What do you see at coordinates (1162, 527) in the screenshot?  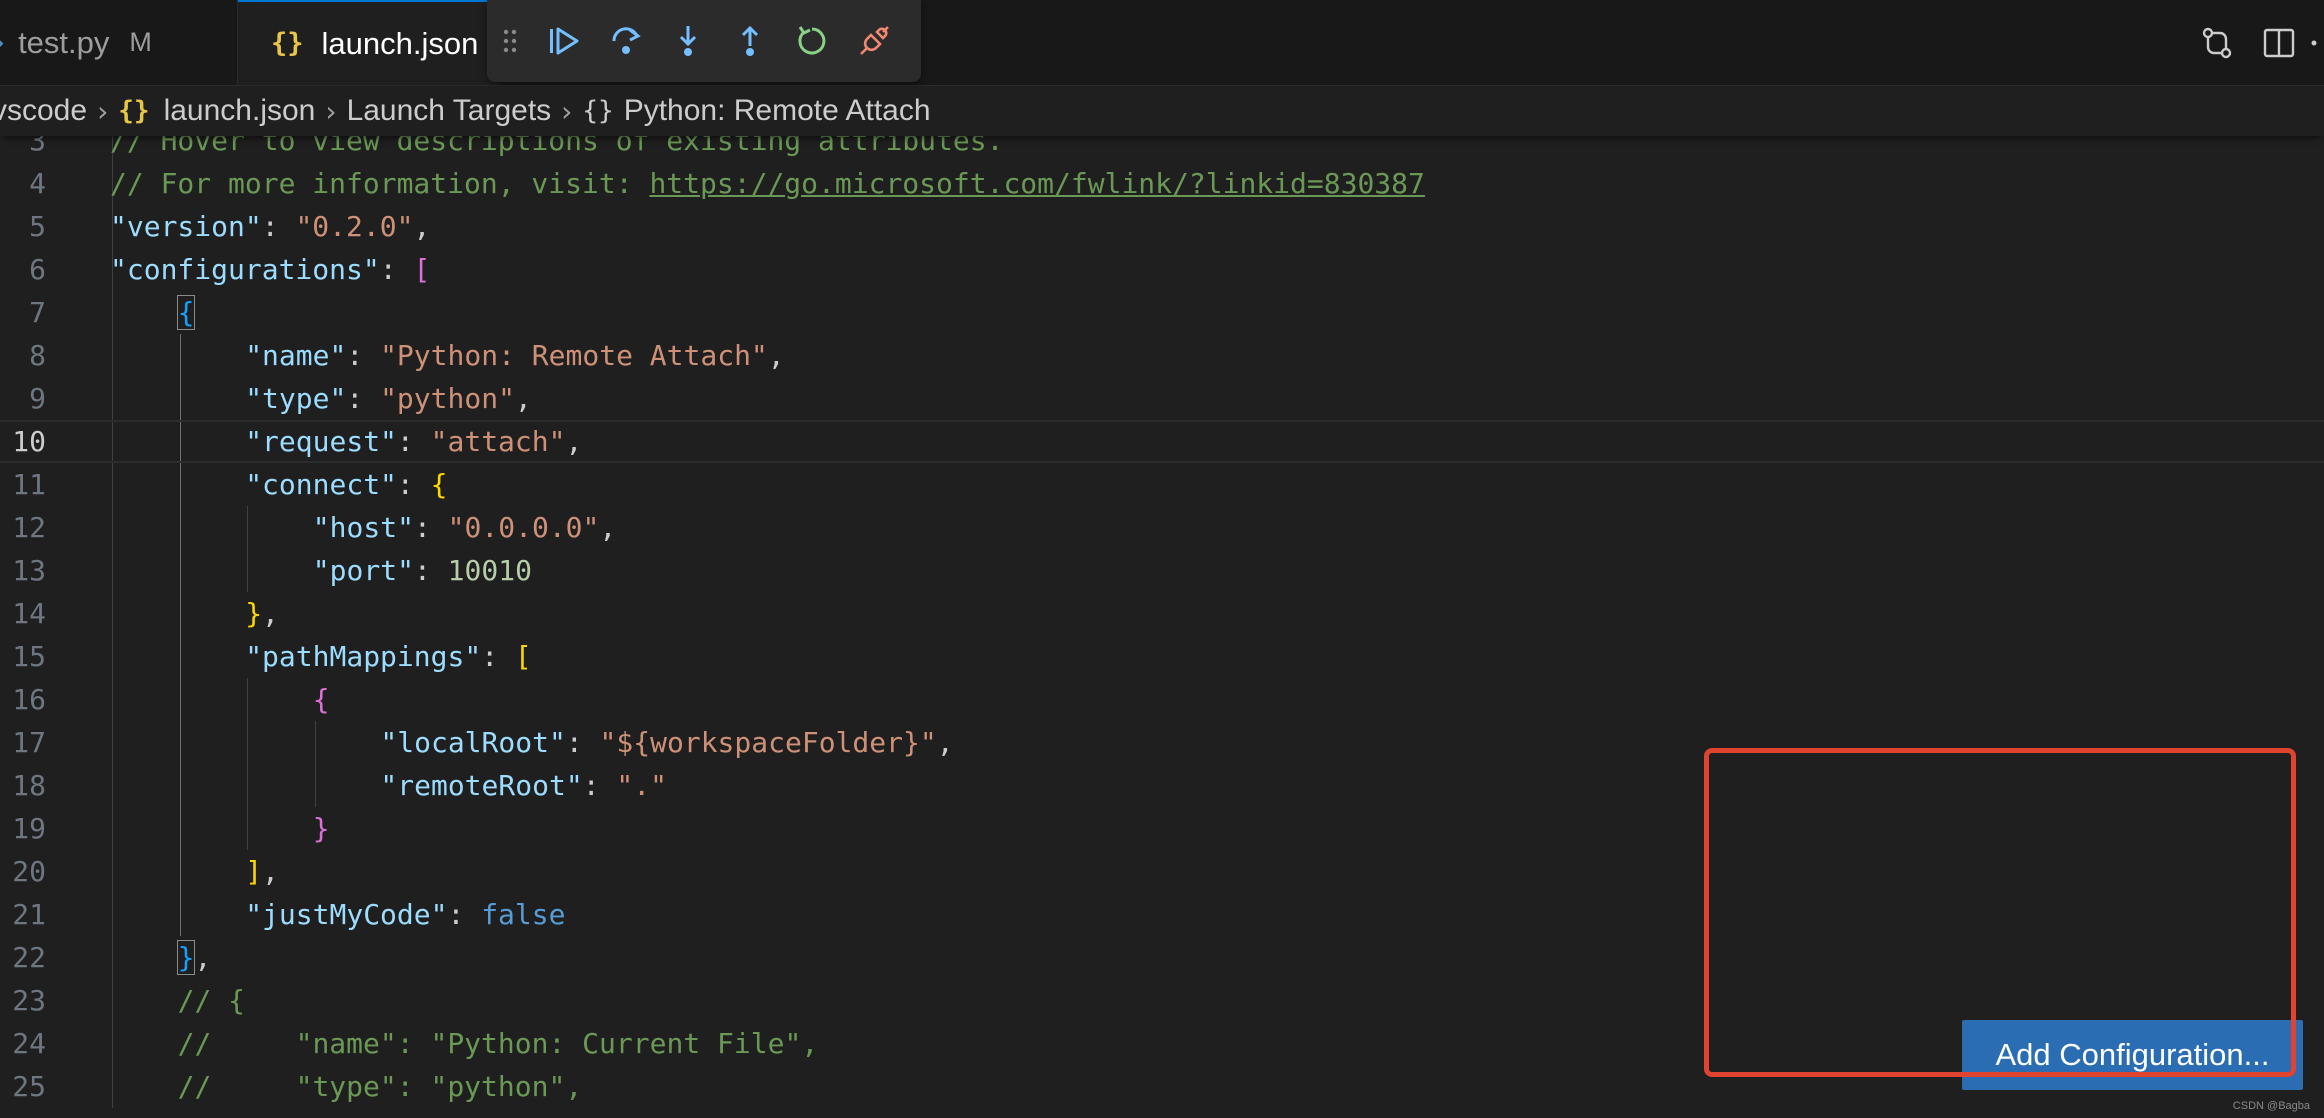 I see `code-line: 12 "host": "0.0.0.0",` at bounding box center [1162, 527].